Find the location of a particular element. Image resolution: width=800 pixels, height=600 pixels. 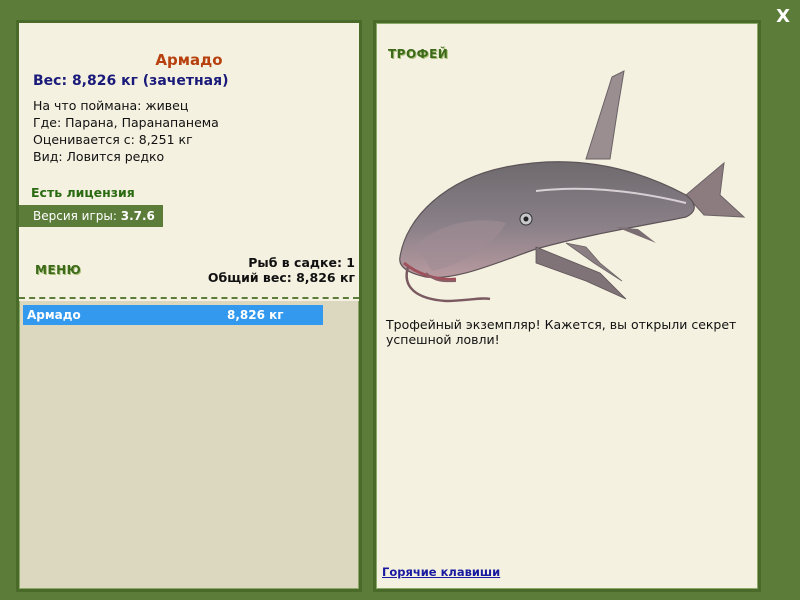

fish-name: Армадо is located at coordinates (189, 60).